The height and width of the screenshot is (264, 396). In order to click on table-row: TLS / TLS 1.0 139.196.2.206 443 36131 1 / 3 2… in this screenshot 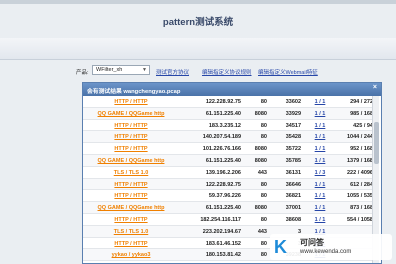, I will do `click(228, 173)`.